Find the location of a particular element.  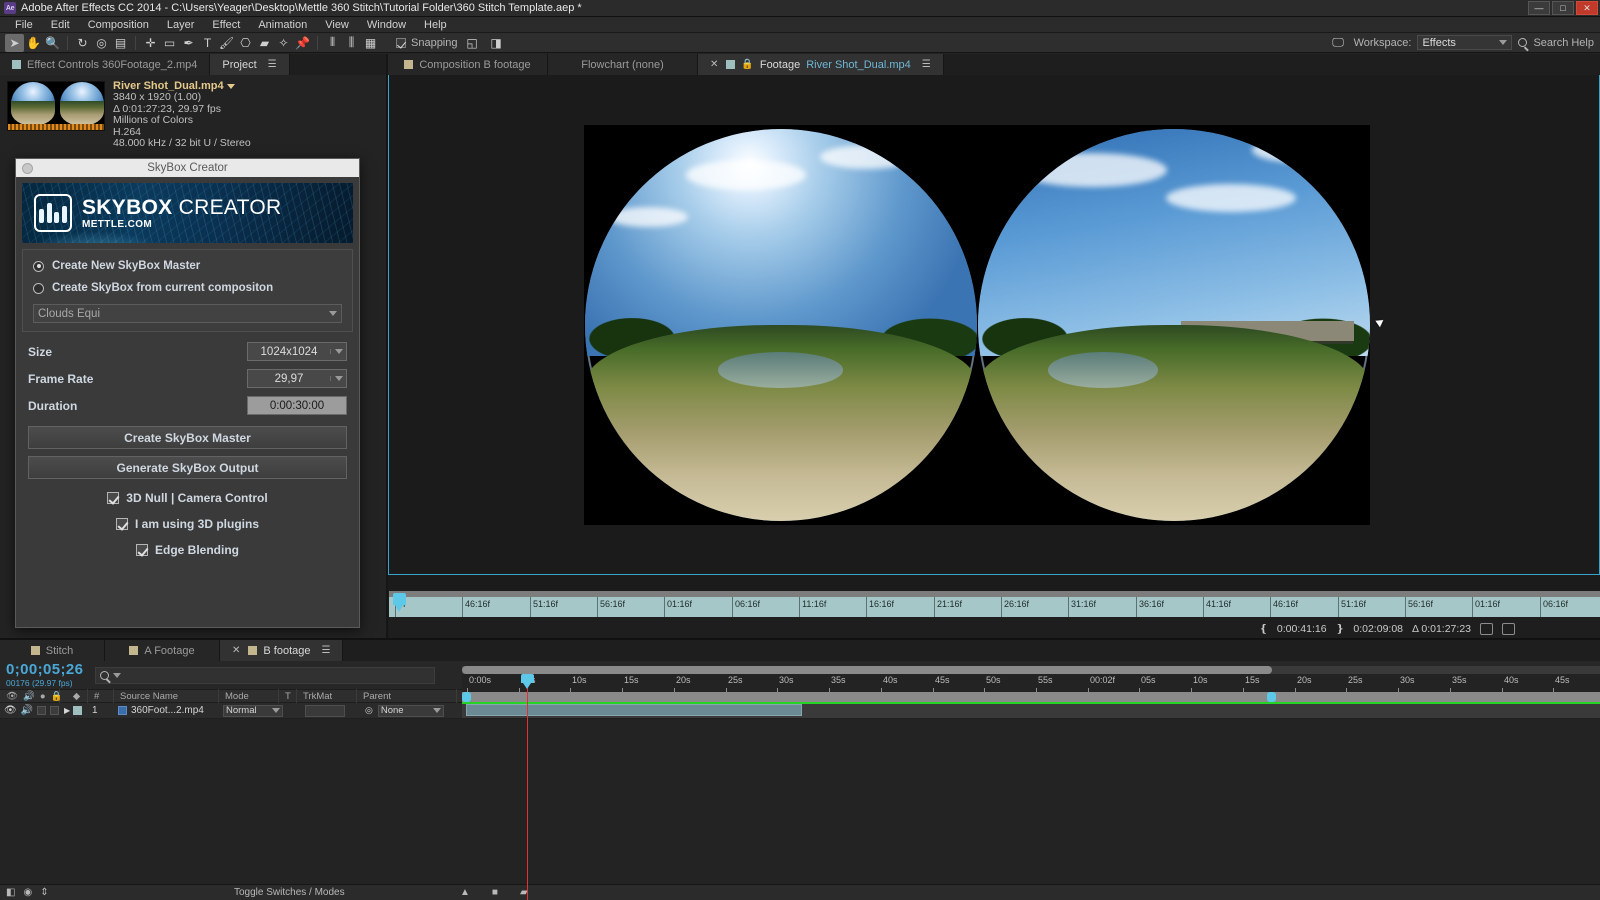

tab-composition-b-footage: Composition B footage is located at coordinates (468, 64).